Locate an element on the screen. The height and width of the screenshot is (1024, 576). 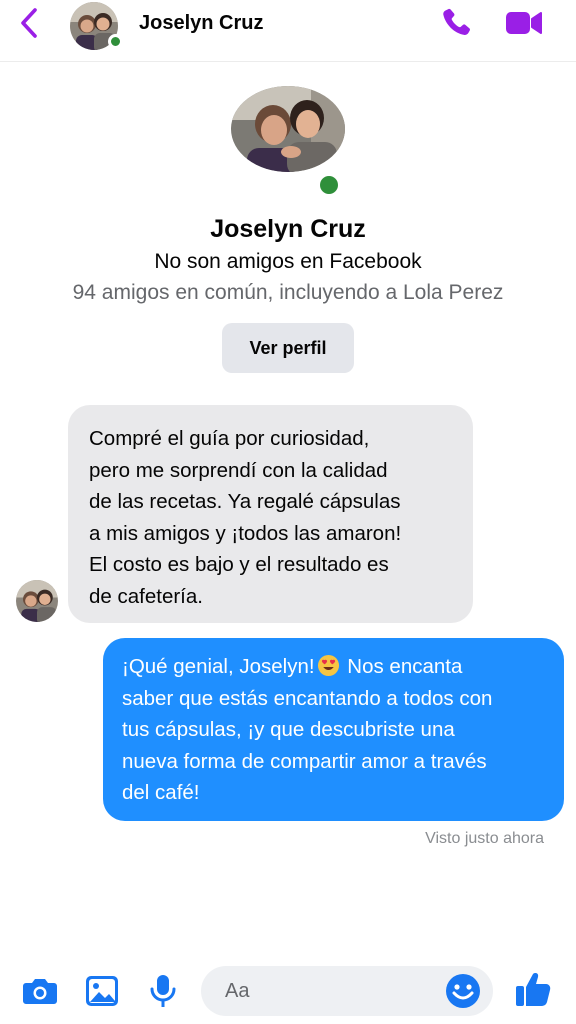
message-line: del café! is located at coordinates (161, 792).